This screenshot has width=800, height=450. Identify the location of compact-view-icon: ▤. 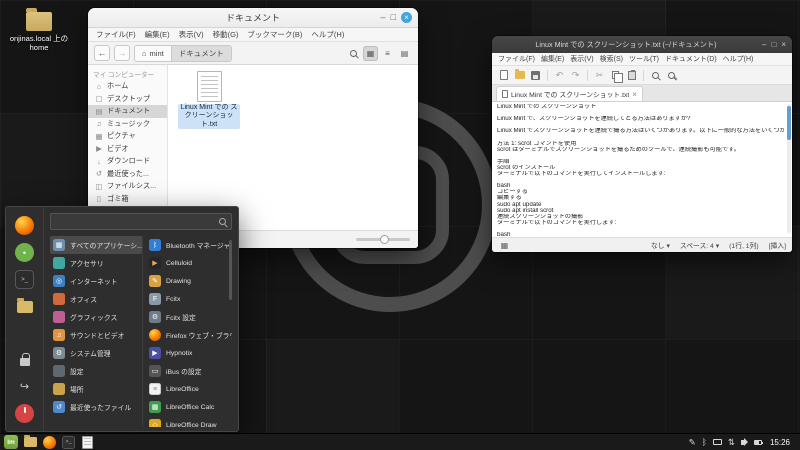
(404, 53).